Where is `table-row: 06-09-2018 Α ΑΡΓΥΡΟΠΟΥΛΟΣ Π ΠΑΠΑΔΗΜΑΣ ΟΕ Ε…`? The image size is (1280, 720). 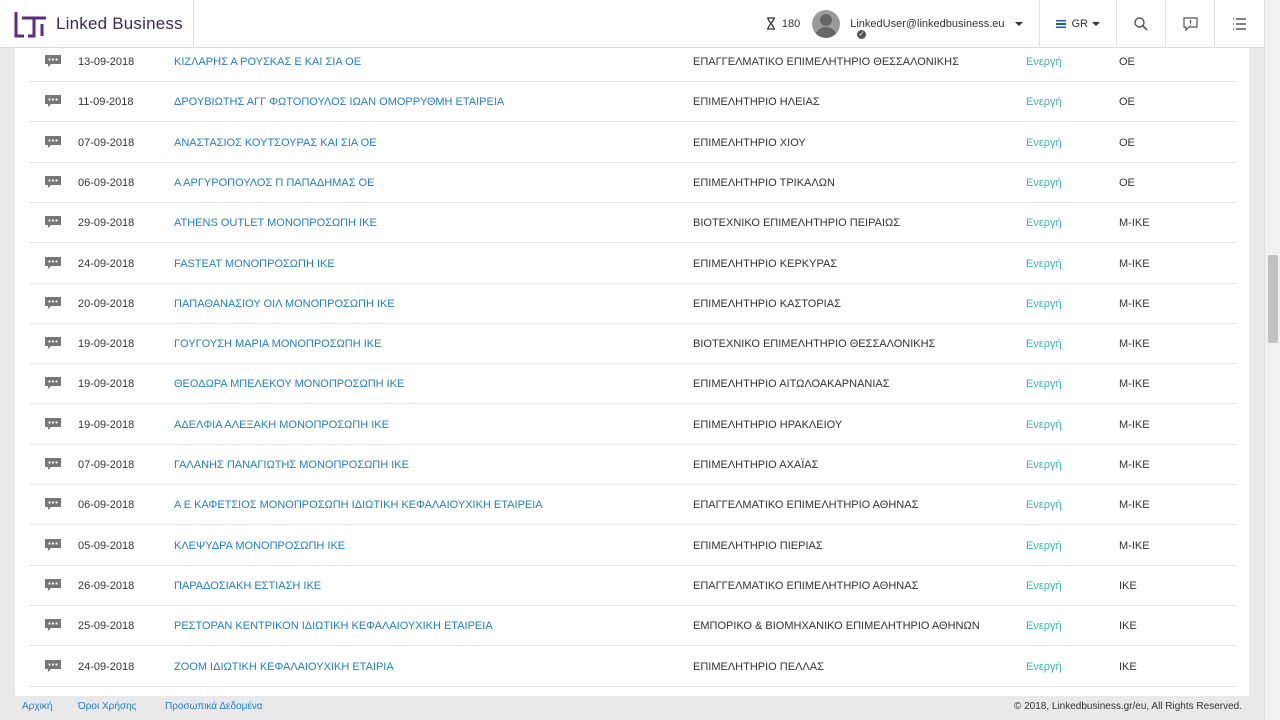 table-row: 06-09-2018 Α ΑΡΓΥΡΟΠΟΥΛΟΣ Π ΠΑΠΑΔΗΜΑΣ ΟΕ Ε… is located at coordinates (632, 183).